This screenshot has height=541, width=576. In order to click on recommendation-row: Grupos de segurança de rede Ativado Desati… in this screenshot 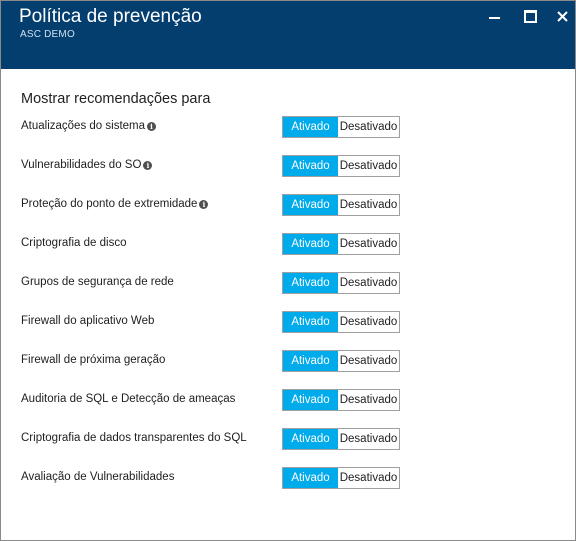, I will do `click(288, 283)`.